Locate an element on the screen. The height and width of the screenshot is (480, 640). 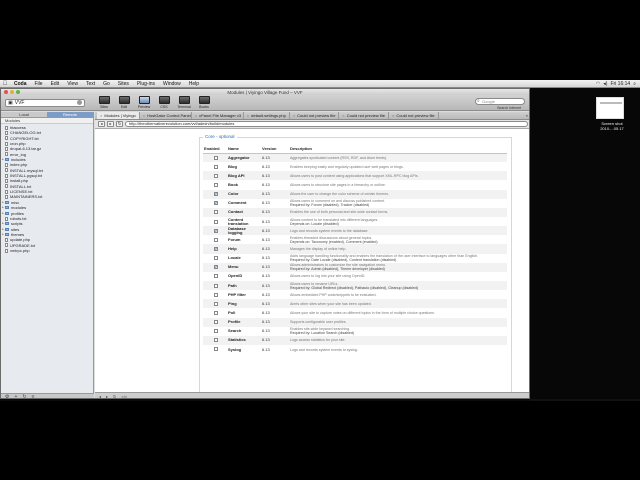
module-name: Poll is located at coordinates (244, 313).